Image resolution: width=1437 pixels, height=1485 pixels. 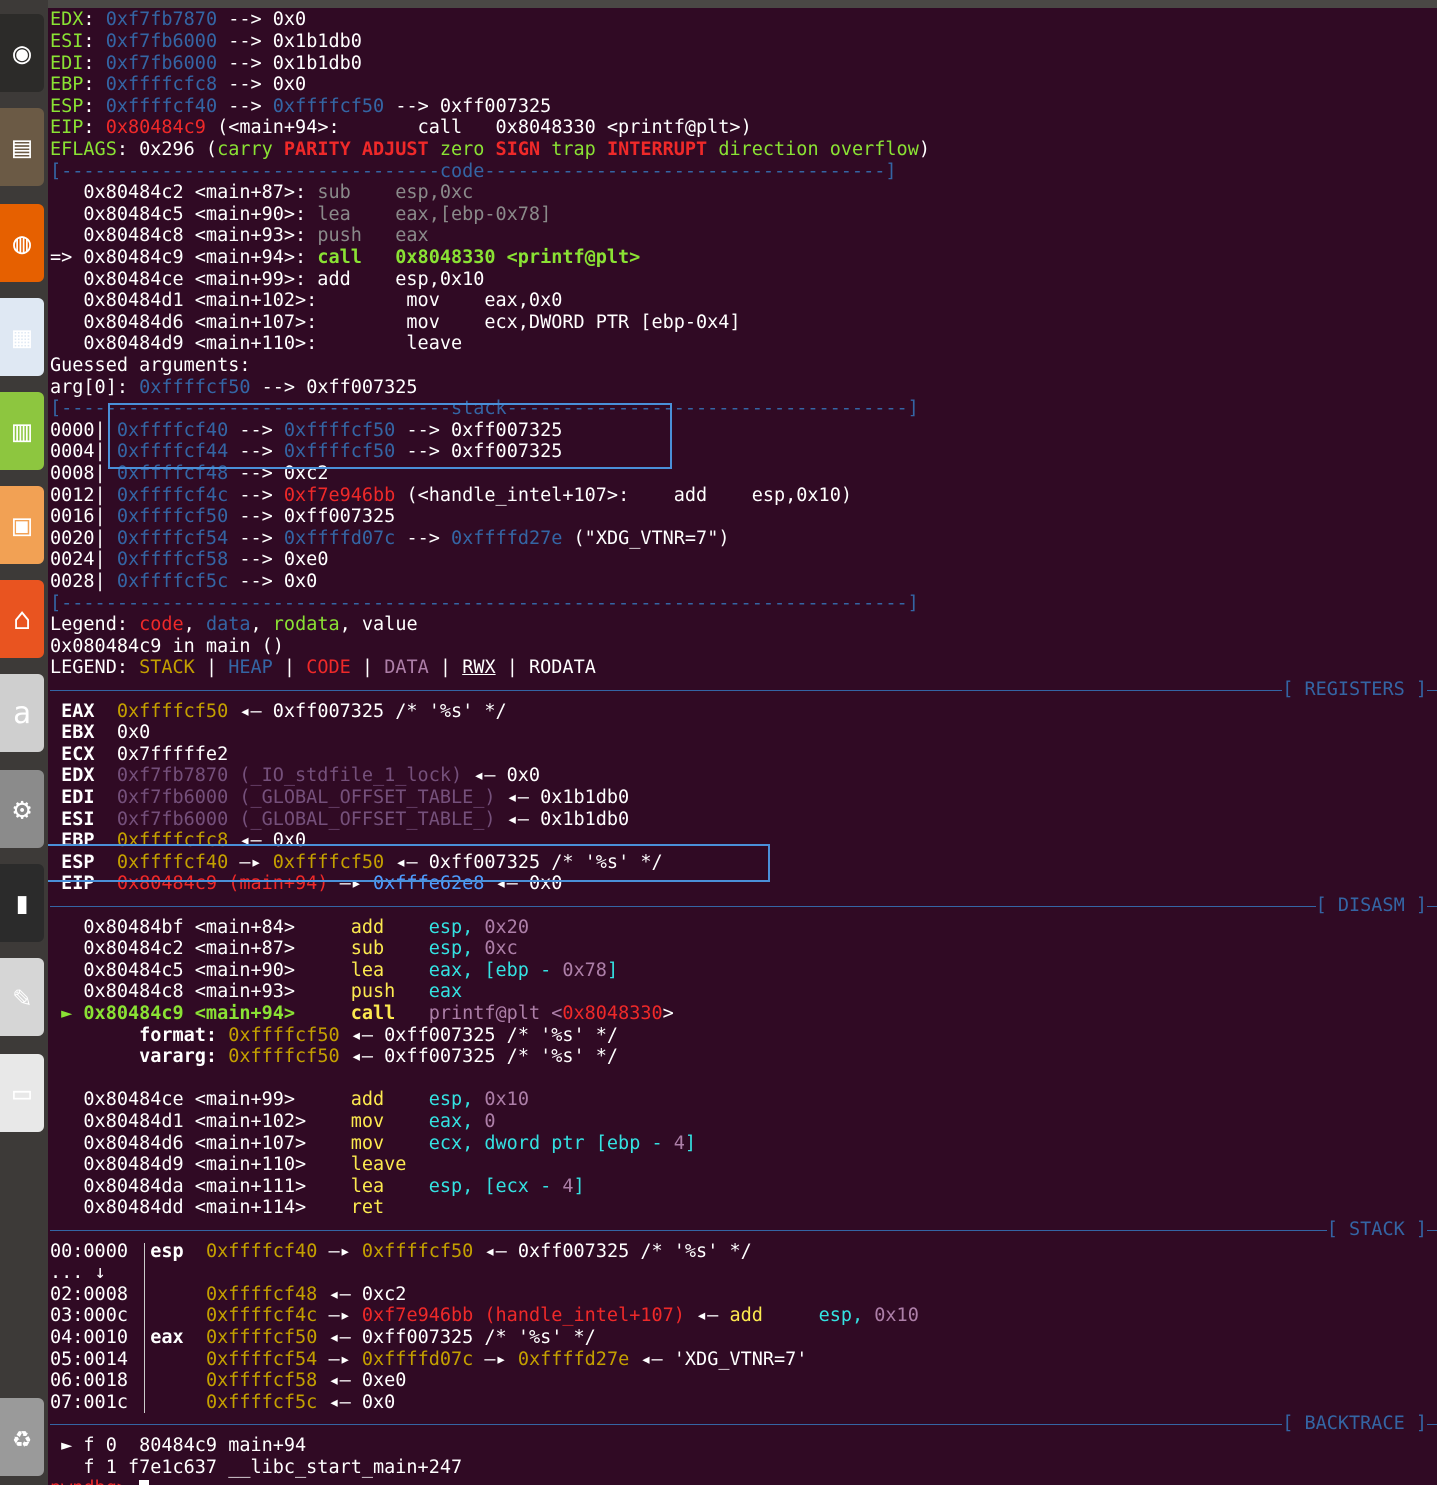 What do you see at coordinates (133, 733) in the screenshot?
I see `text-segment: 0x0` at bounding box center [133, 733].